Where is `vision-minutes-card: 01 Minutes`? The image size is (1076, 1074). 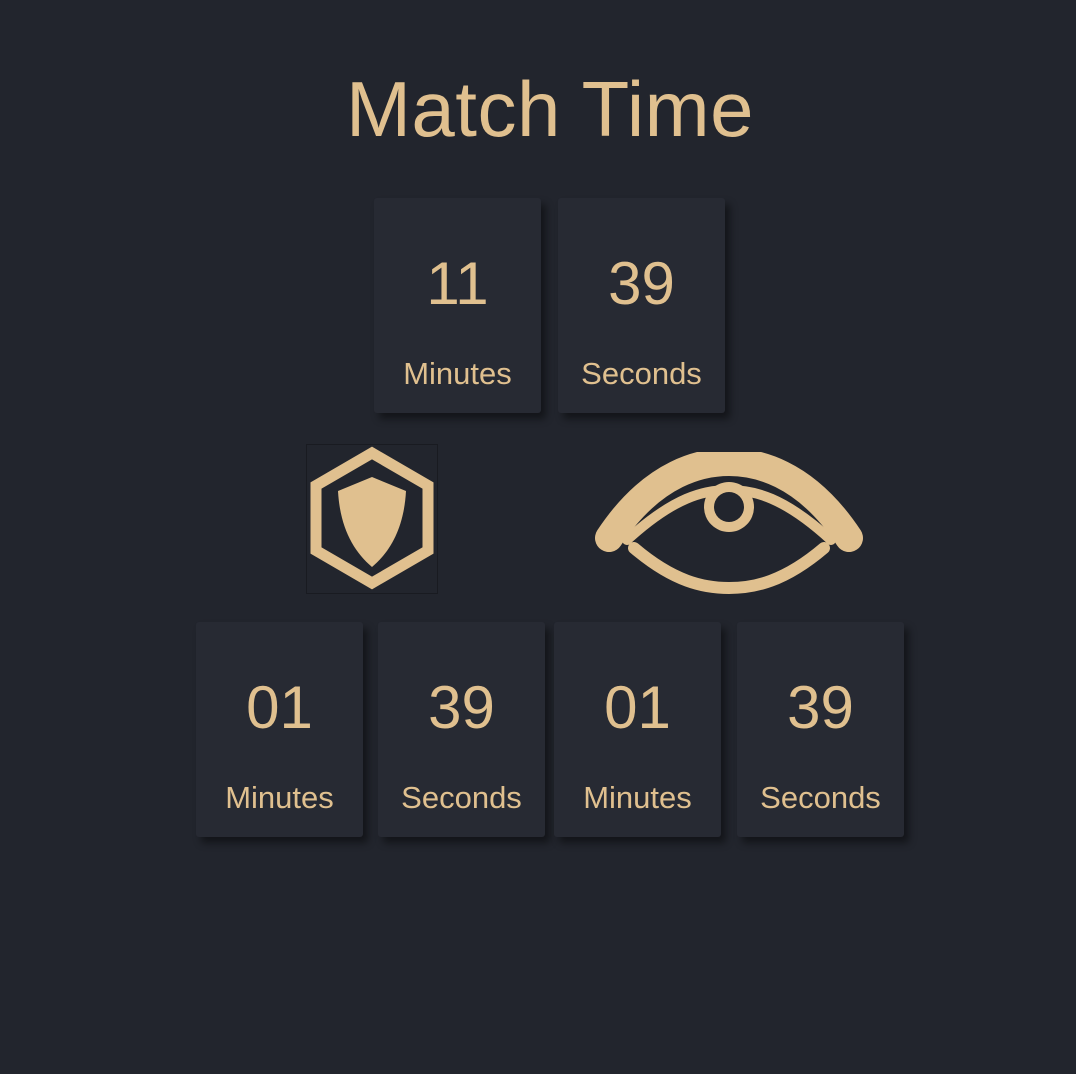
vision-minutes-card: 01 Minutes is located at coordinates (637, 729).